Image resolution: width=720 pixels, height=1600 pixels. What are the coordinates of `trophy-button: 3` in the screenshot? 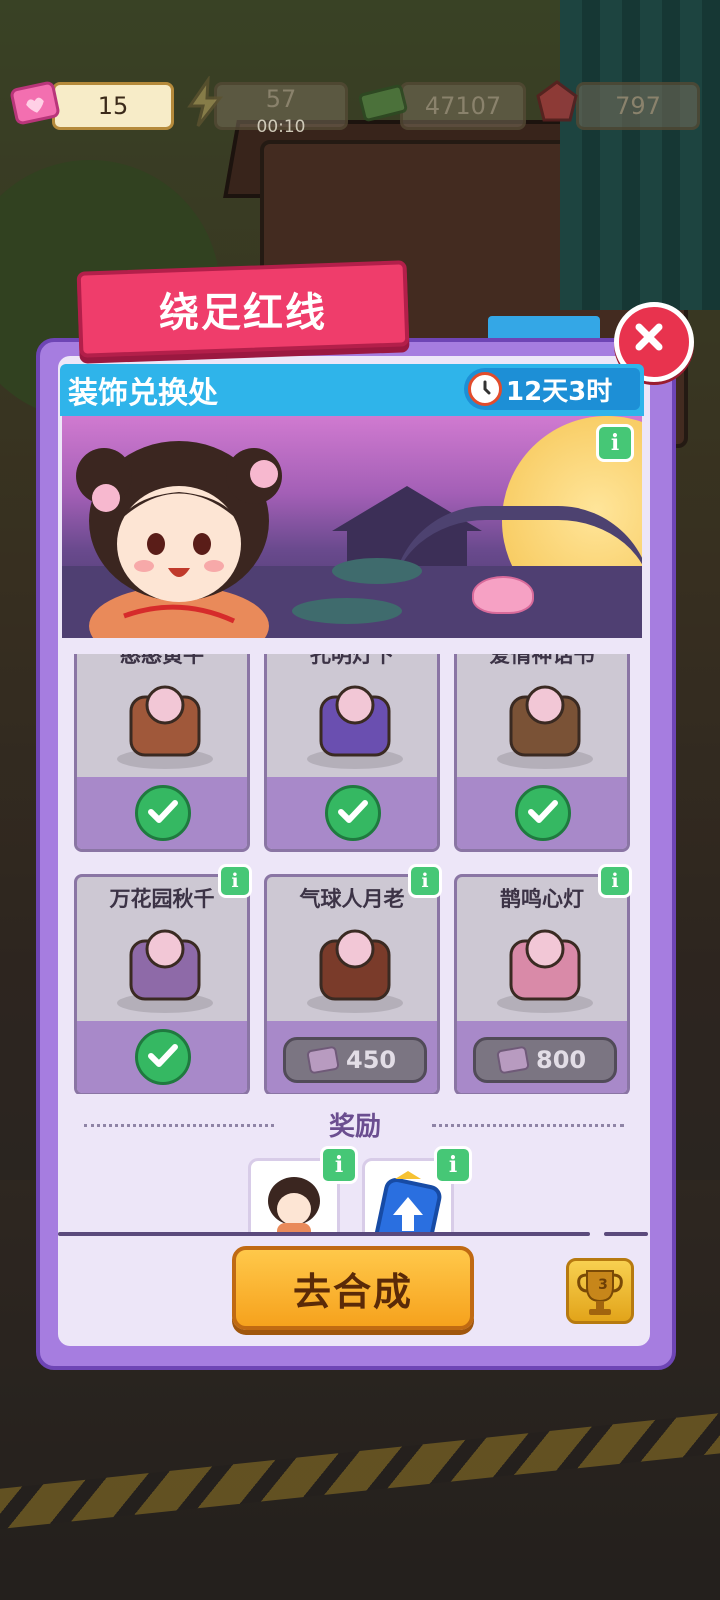 It's located at (600, 1291).